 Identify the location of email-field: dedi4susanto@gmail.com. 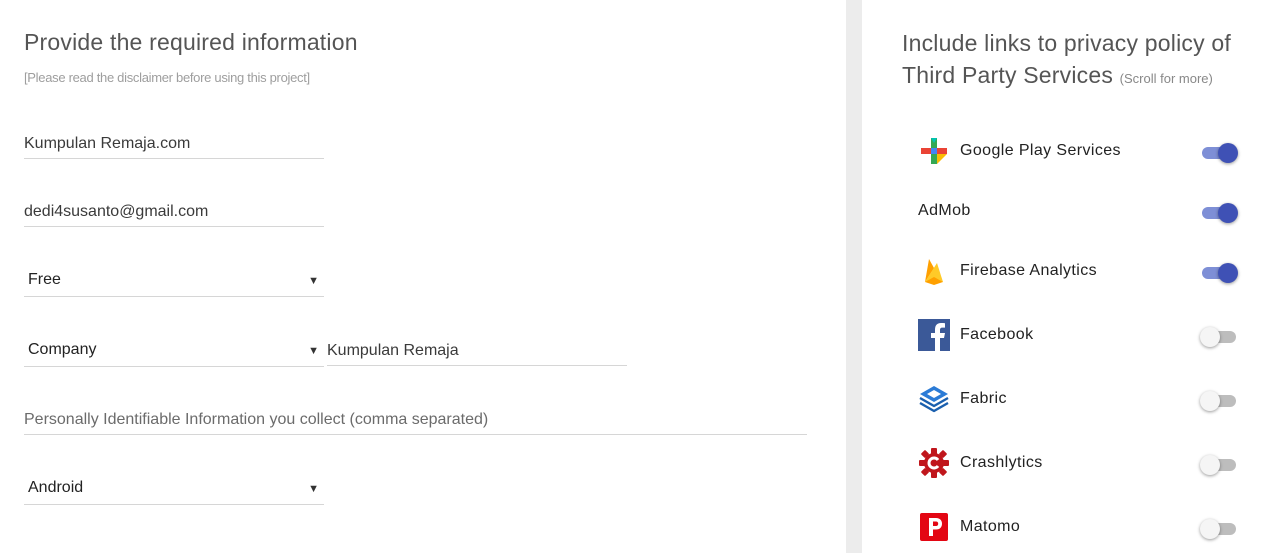
(174, 211).